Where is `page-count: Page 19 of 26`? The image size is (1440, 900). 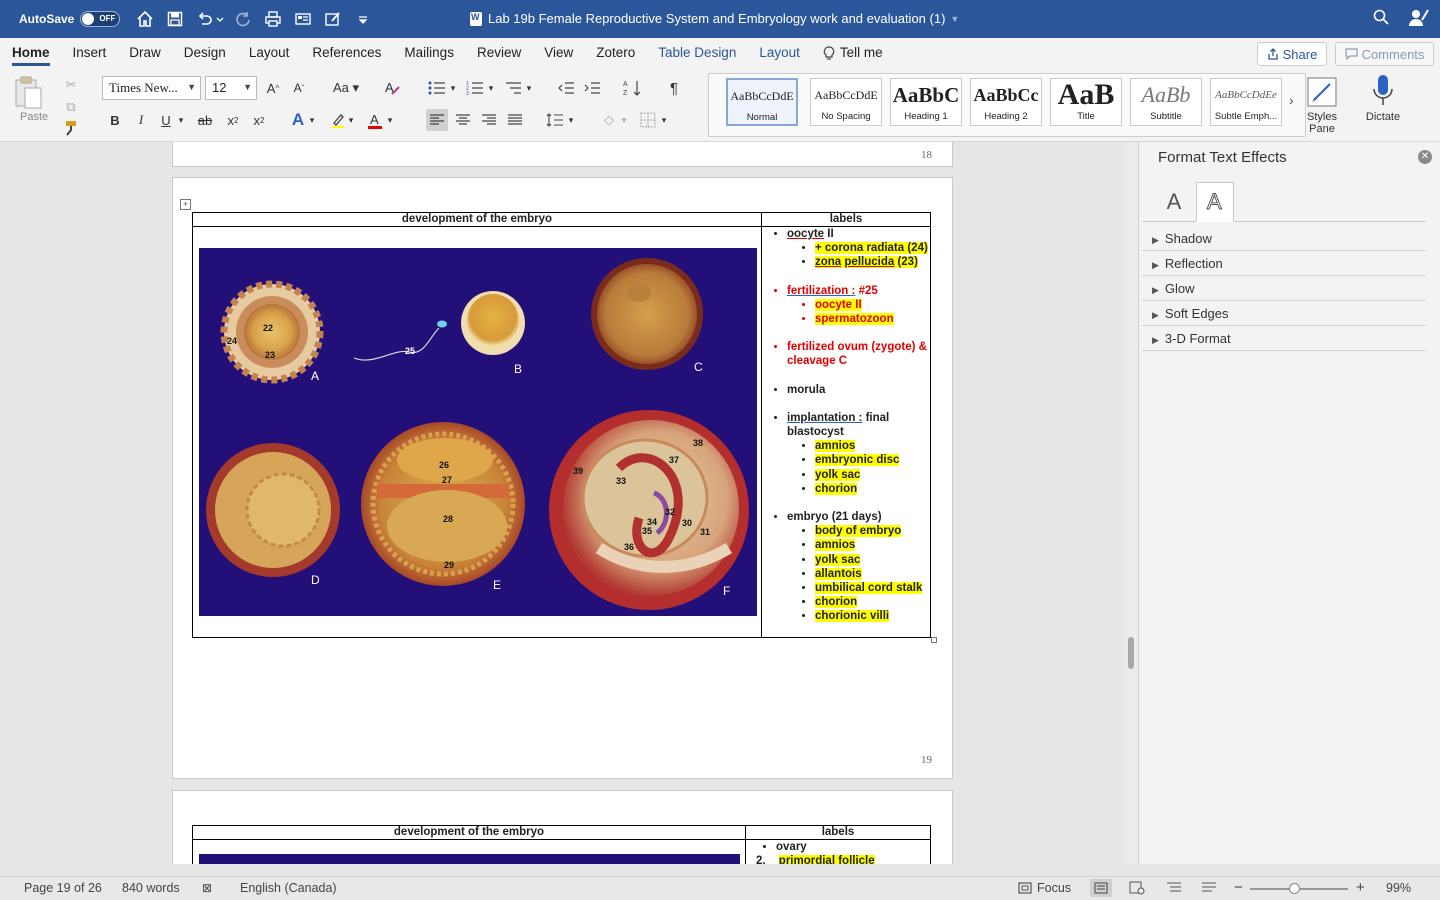
page-count: Page 19 of 26 is located at coordinates (63, 888).